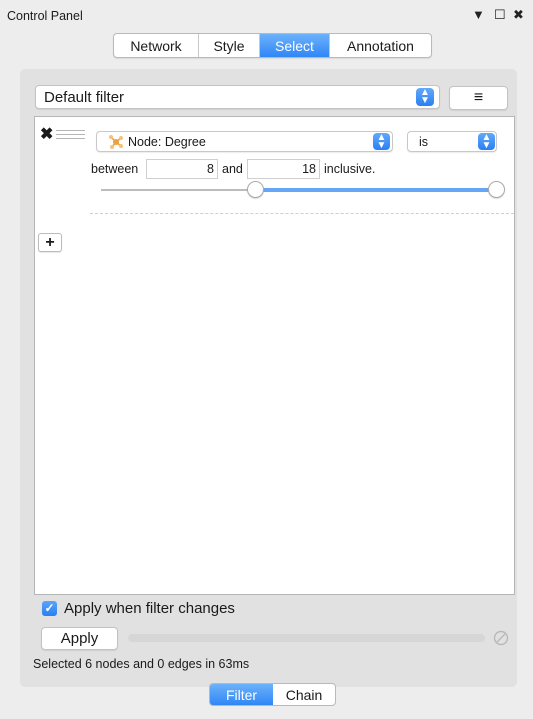 The image size is (533, 719). I want to click on range-slider-selection, so click(375, 190).